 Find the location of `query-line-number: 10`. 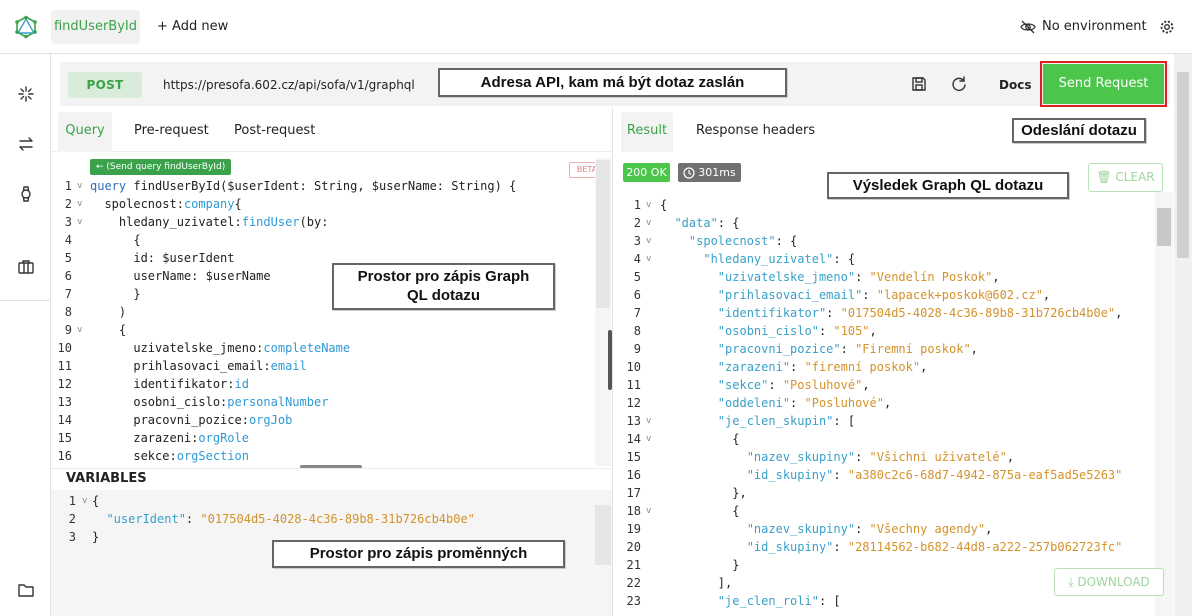

query-line-number: 10 is located at coordinates (64, 348).